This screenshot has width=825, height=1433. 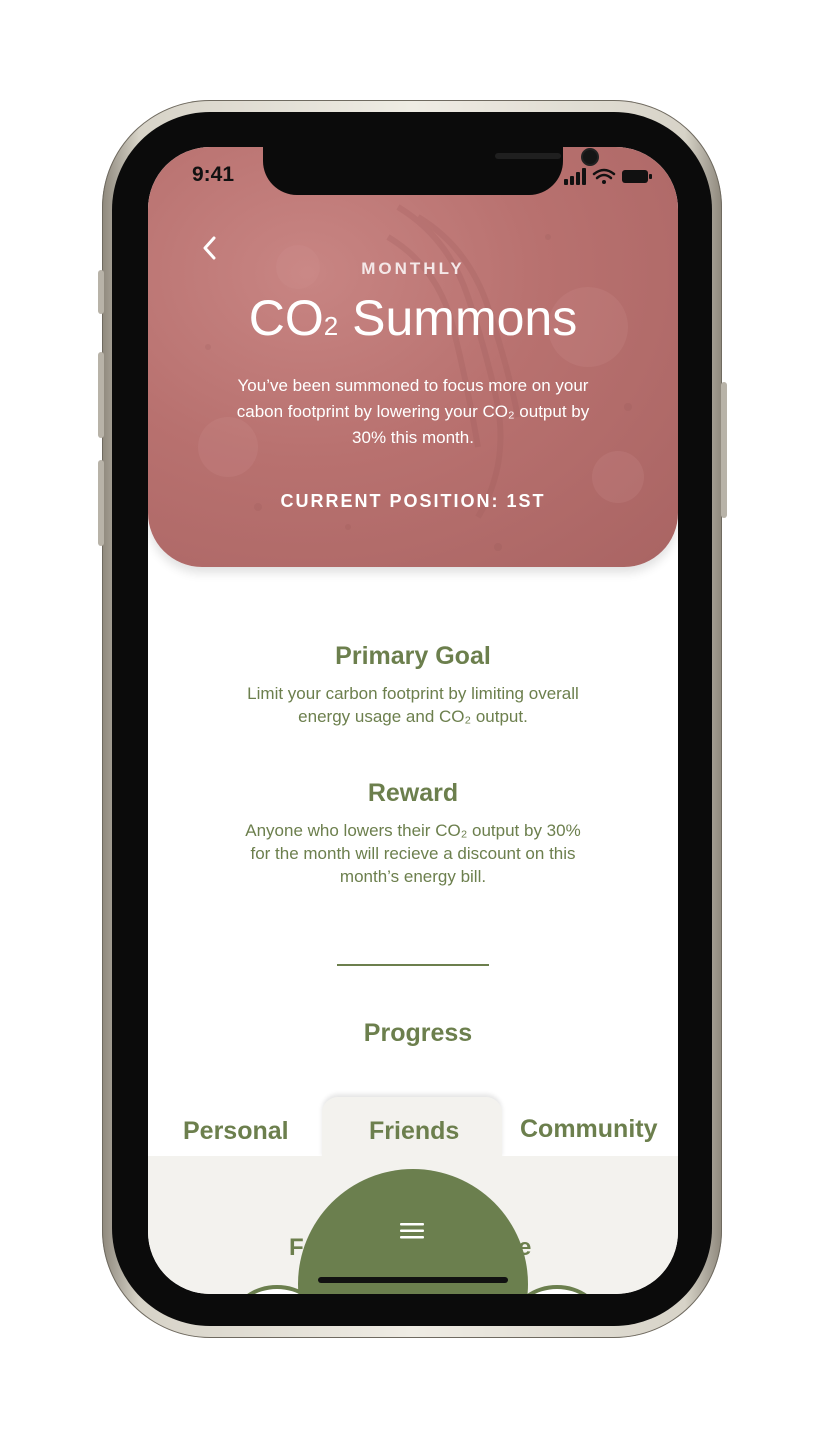 I want to click on front-camera, so click(x=590, y=157).